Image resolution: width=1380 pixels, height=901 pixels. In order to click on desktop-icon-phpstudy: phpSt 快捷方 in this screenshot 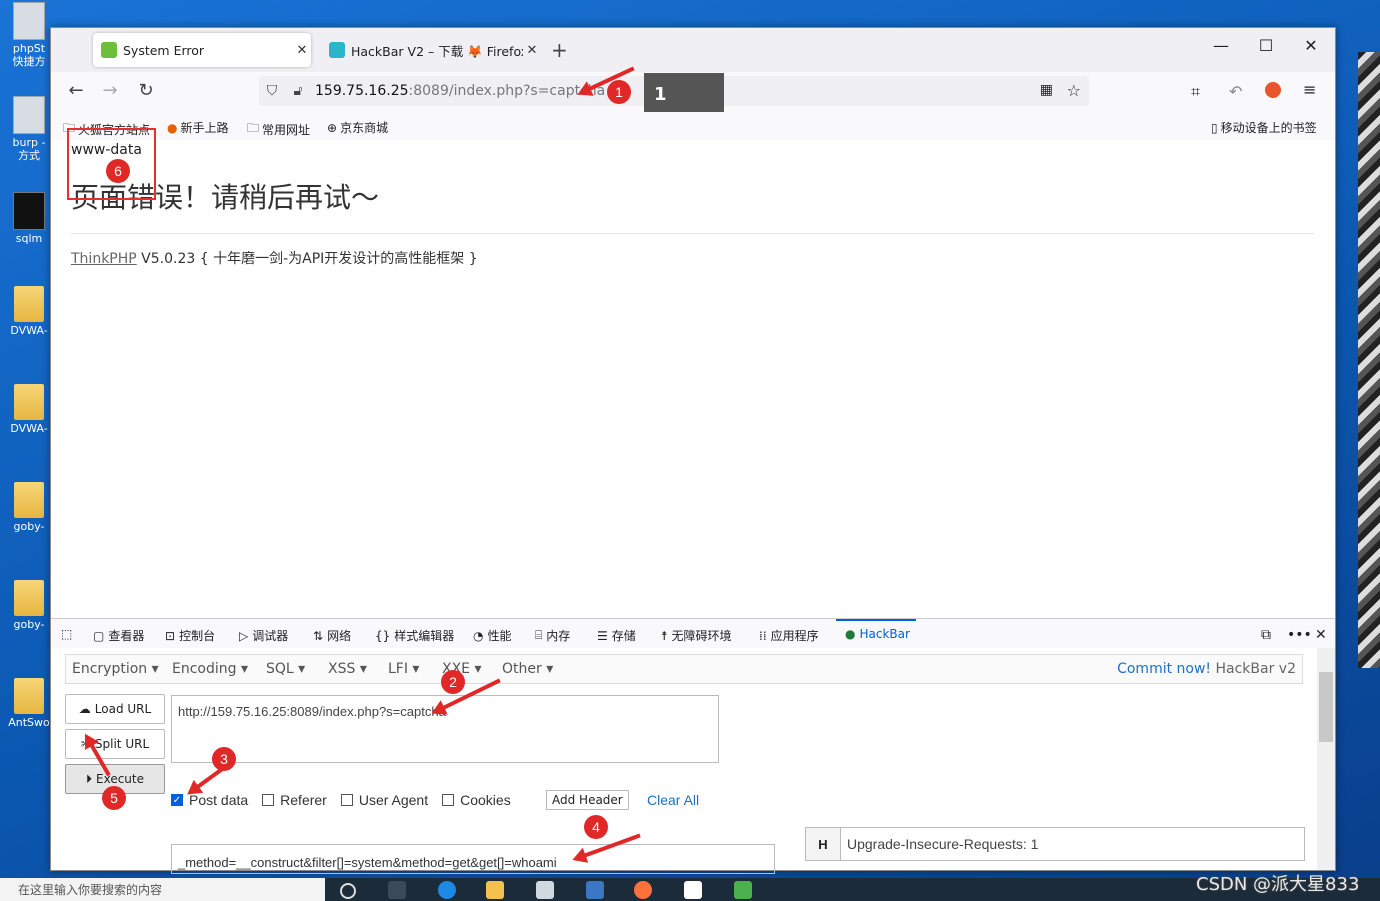, I will do `click(29, 35)`.